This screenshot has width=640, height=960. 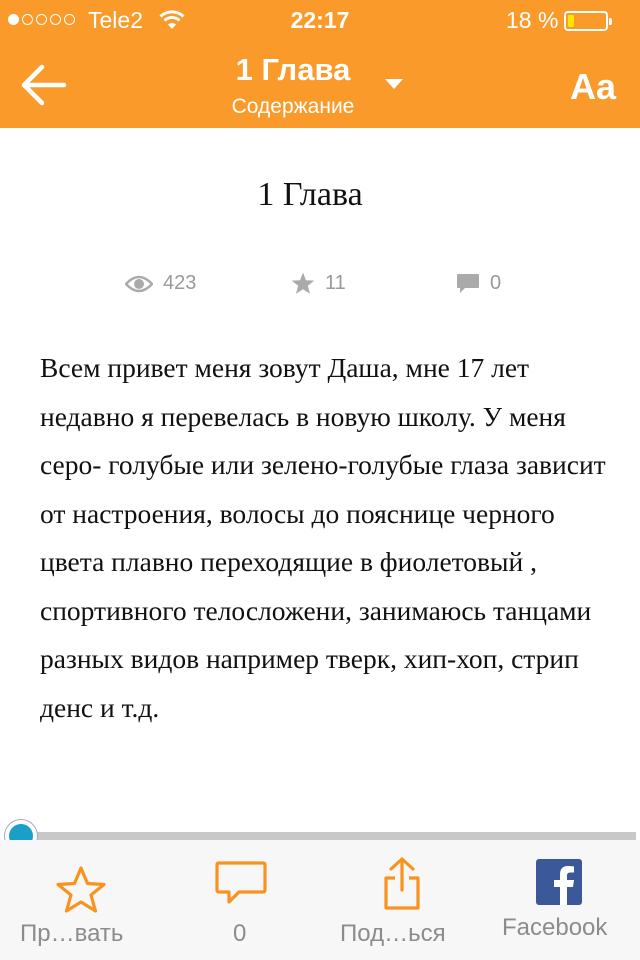 What do you see at coordinates (160, 283) in the screenshot?
I see `views-stat: 423` at bounding box center [160, 283].